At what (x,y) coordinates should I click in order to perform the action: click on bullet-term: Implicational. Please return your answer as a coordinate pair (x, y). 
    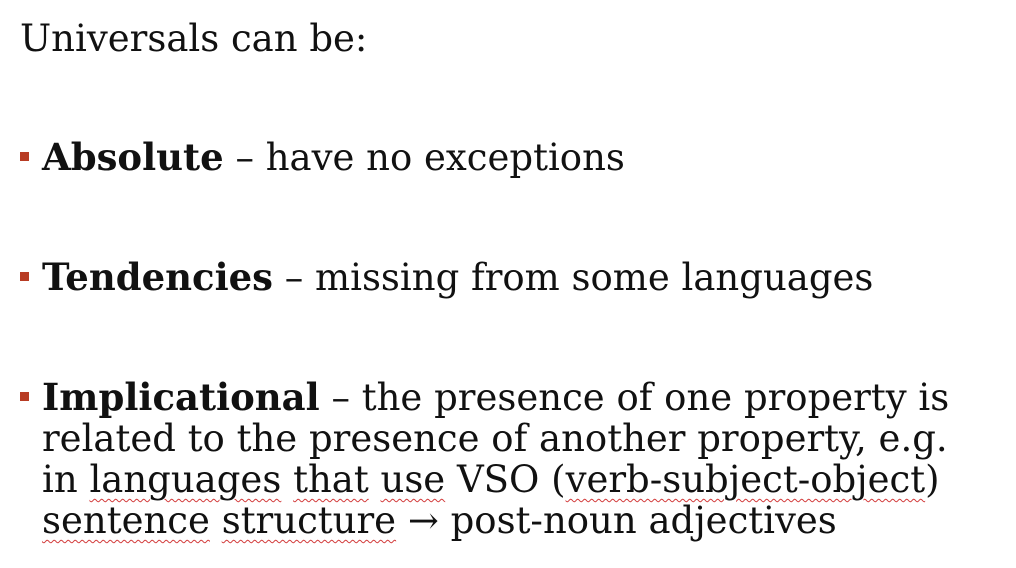
    Looking at the image, I should click on (181, 397).